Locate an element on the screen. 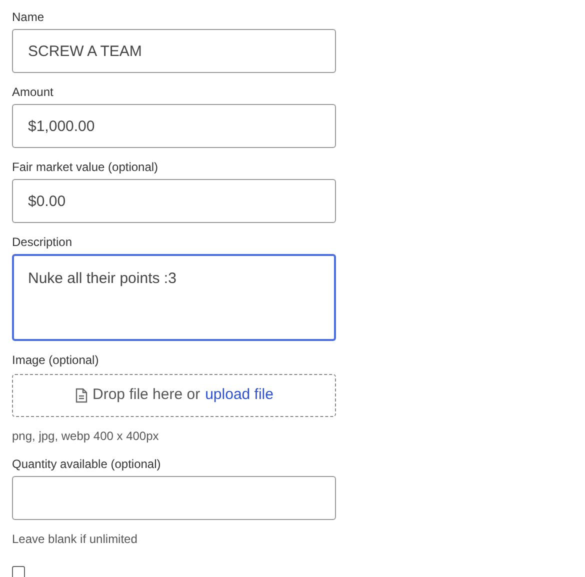  drop-text: Drop file here or is located at coordinates (146, 395).